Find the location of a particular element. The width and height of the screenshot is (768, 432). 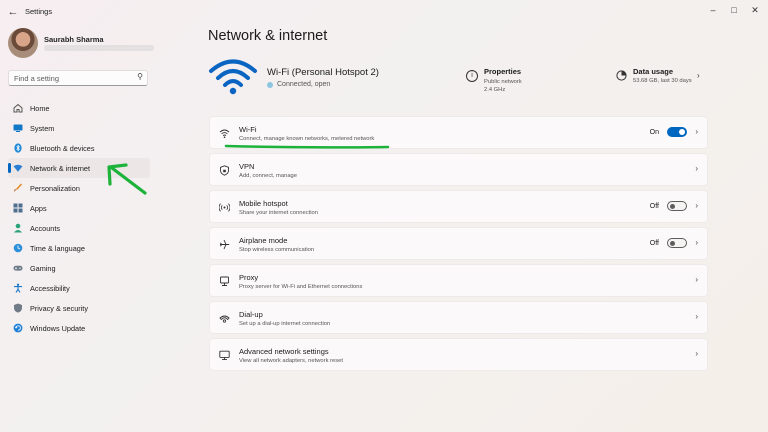

sidebar-item-accounts: Accounts is located at coordinates (79, 228).